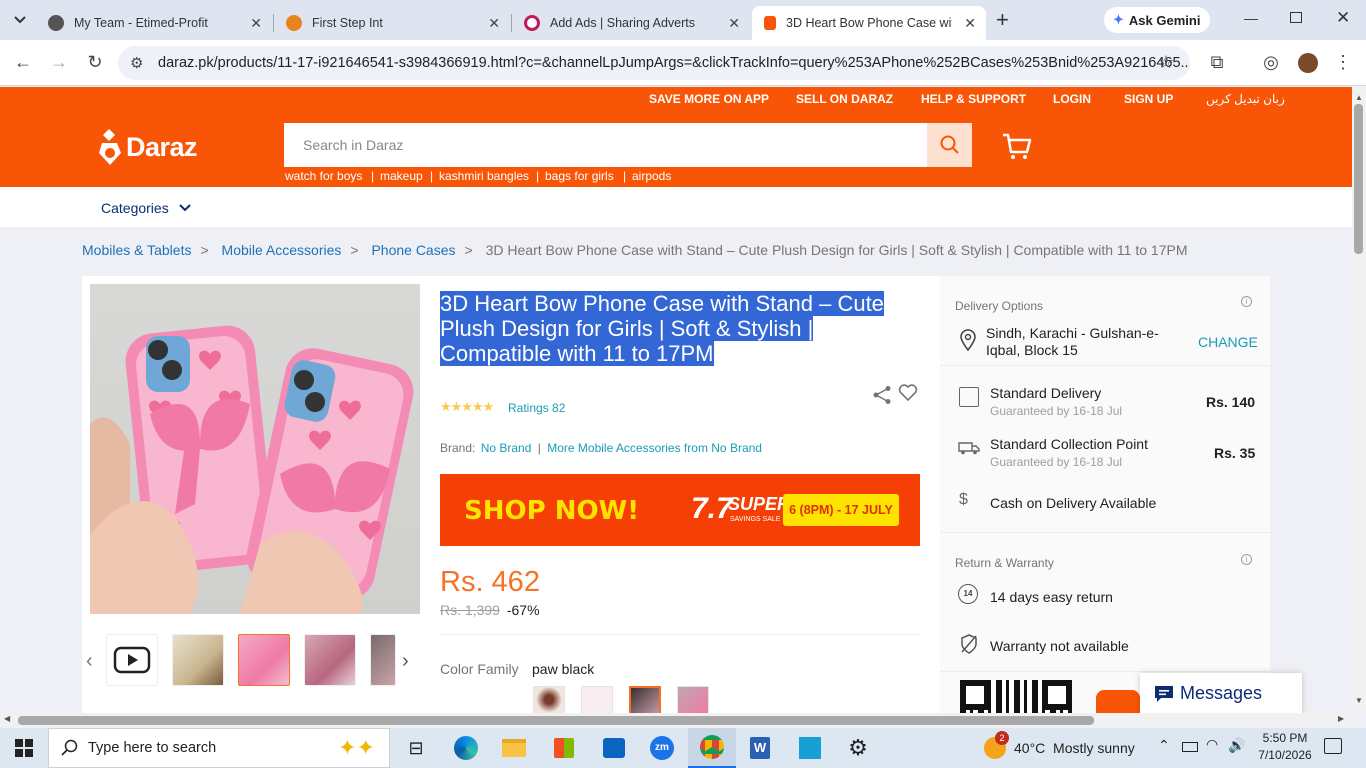  What do you see at coordinates (645, 701) in the screenshot?
I see `color-swatch-selected` at bounding box center [645, 701].